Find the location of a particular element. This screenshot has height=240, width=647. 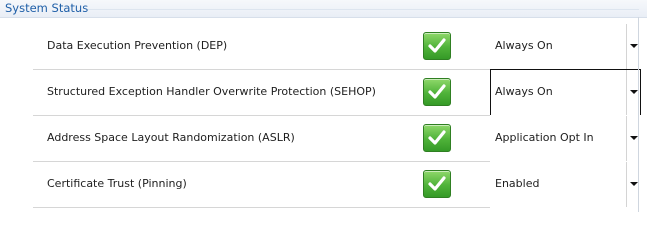

pinning-mode-dropdown: Enabled is located at coordinates (565, 184).